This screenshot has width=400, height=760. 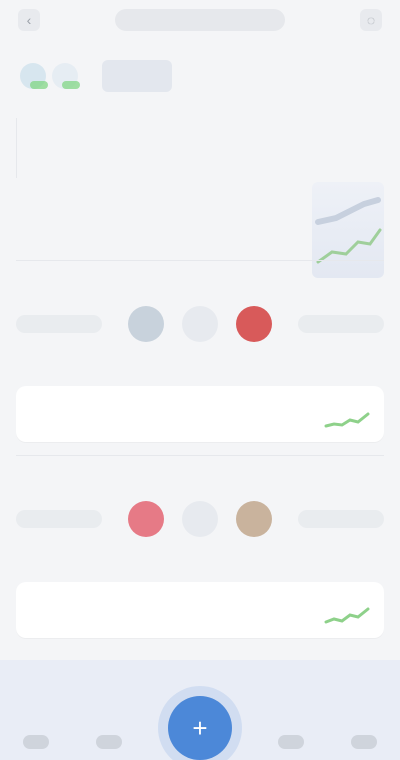 I want to click on asset-secondary-icon, so click(x=66, y=76).